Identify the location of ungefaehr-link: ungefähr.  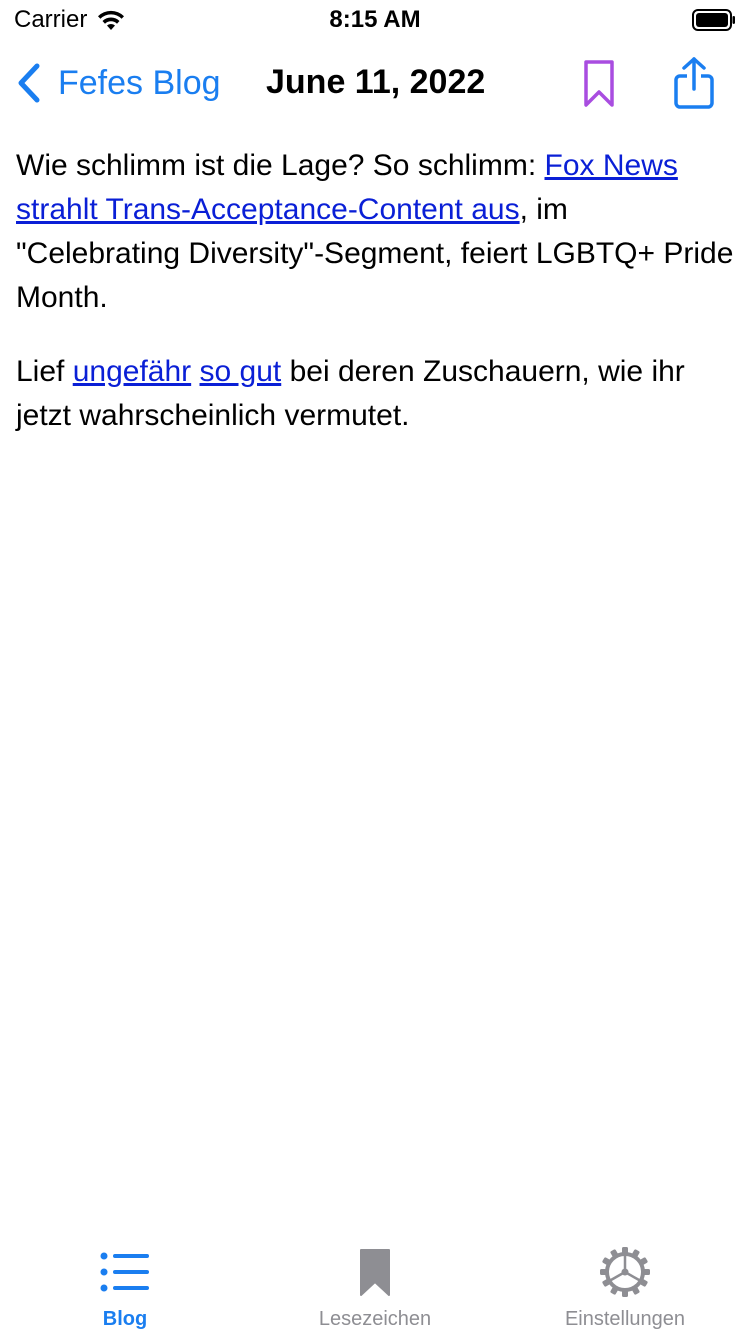
(132, 371).